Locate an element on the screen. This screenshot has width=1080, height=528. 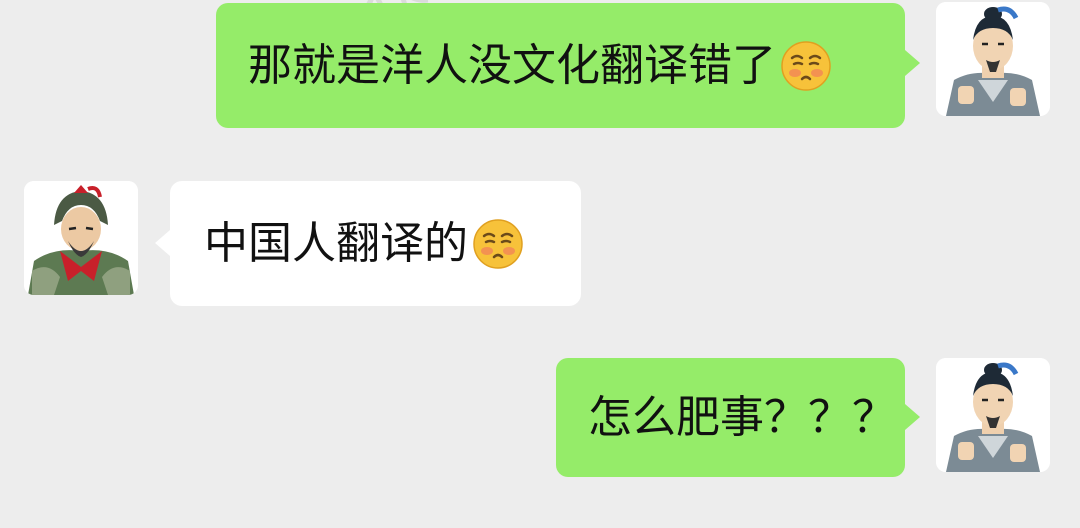
message-bubble-3: 怎么肥事？？？ is located at coordinates (730, 417).